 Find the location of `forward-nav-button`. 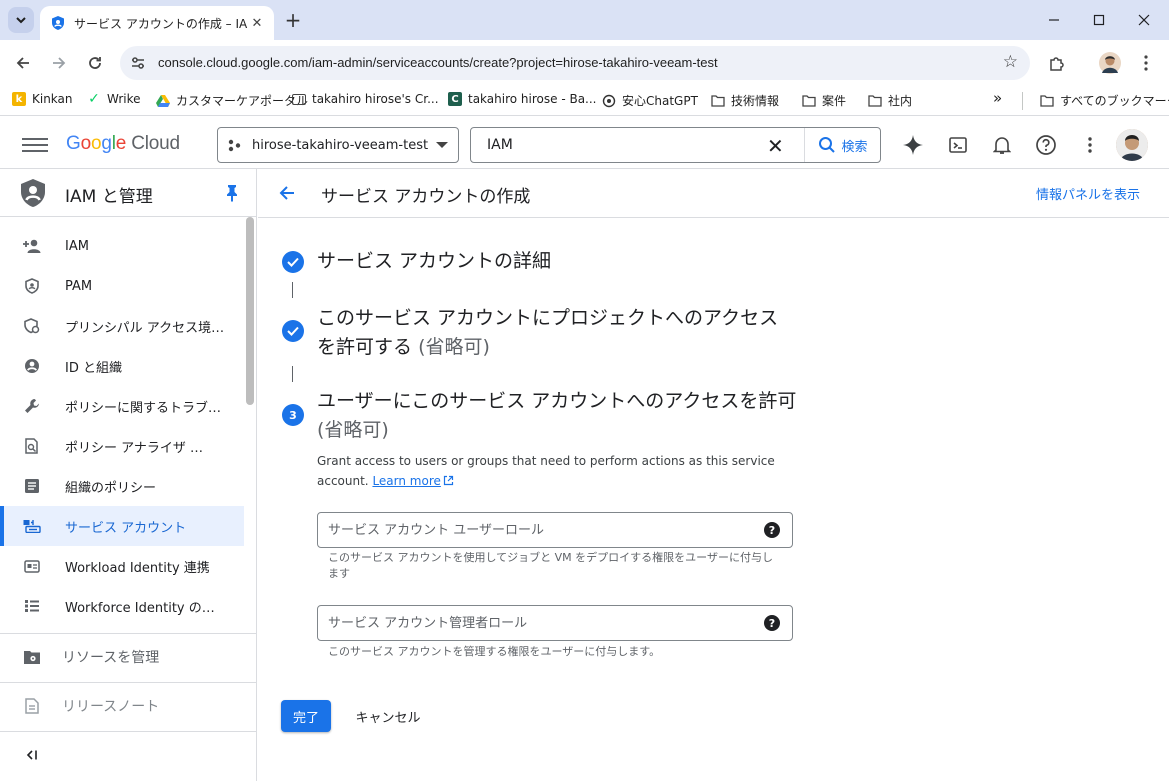

forward-nav-button is located at coordinates (59, 63).